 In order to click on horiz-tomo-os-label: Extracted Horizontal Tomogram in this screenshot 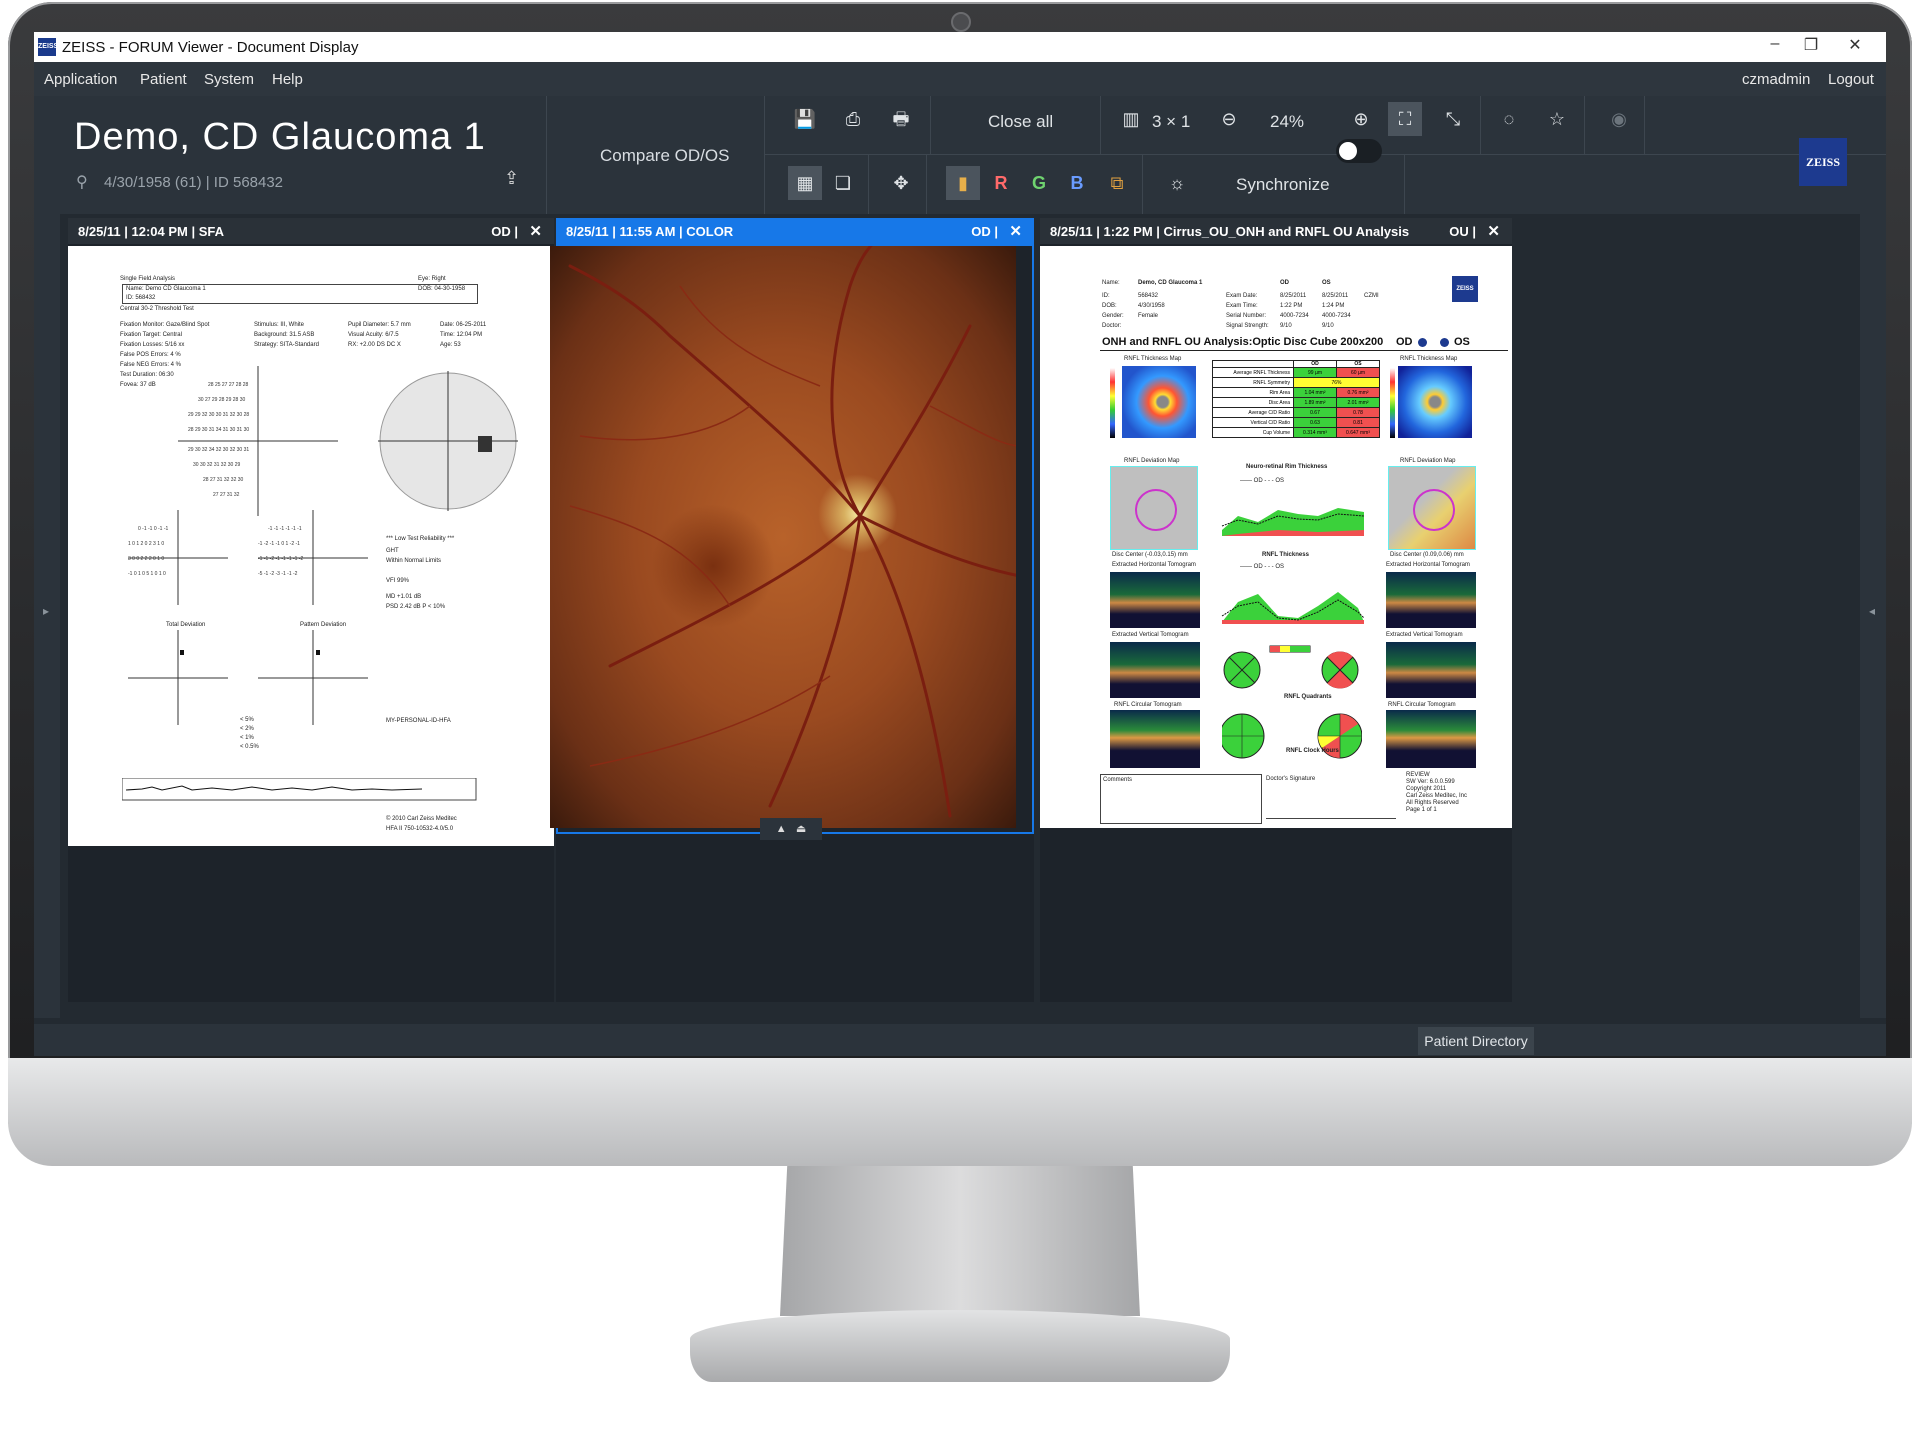, I will do `click(1428, 565)`.